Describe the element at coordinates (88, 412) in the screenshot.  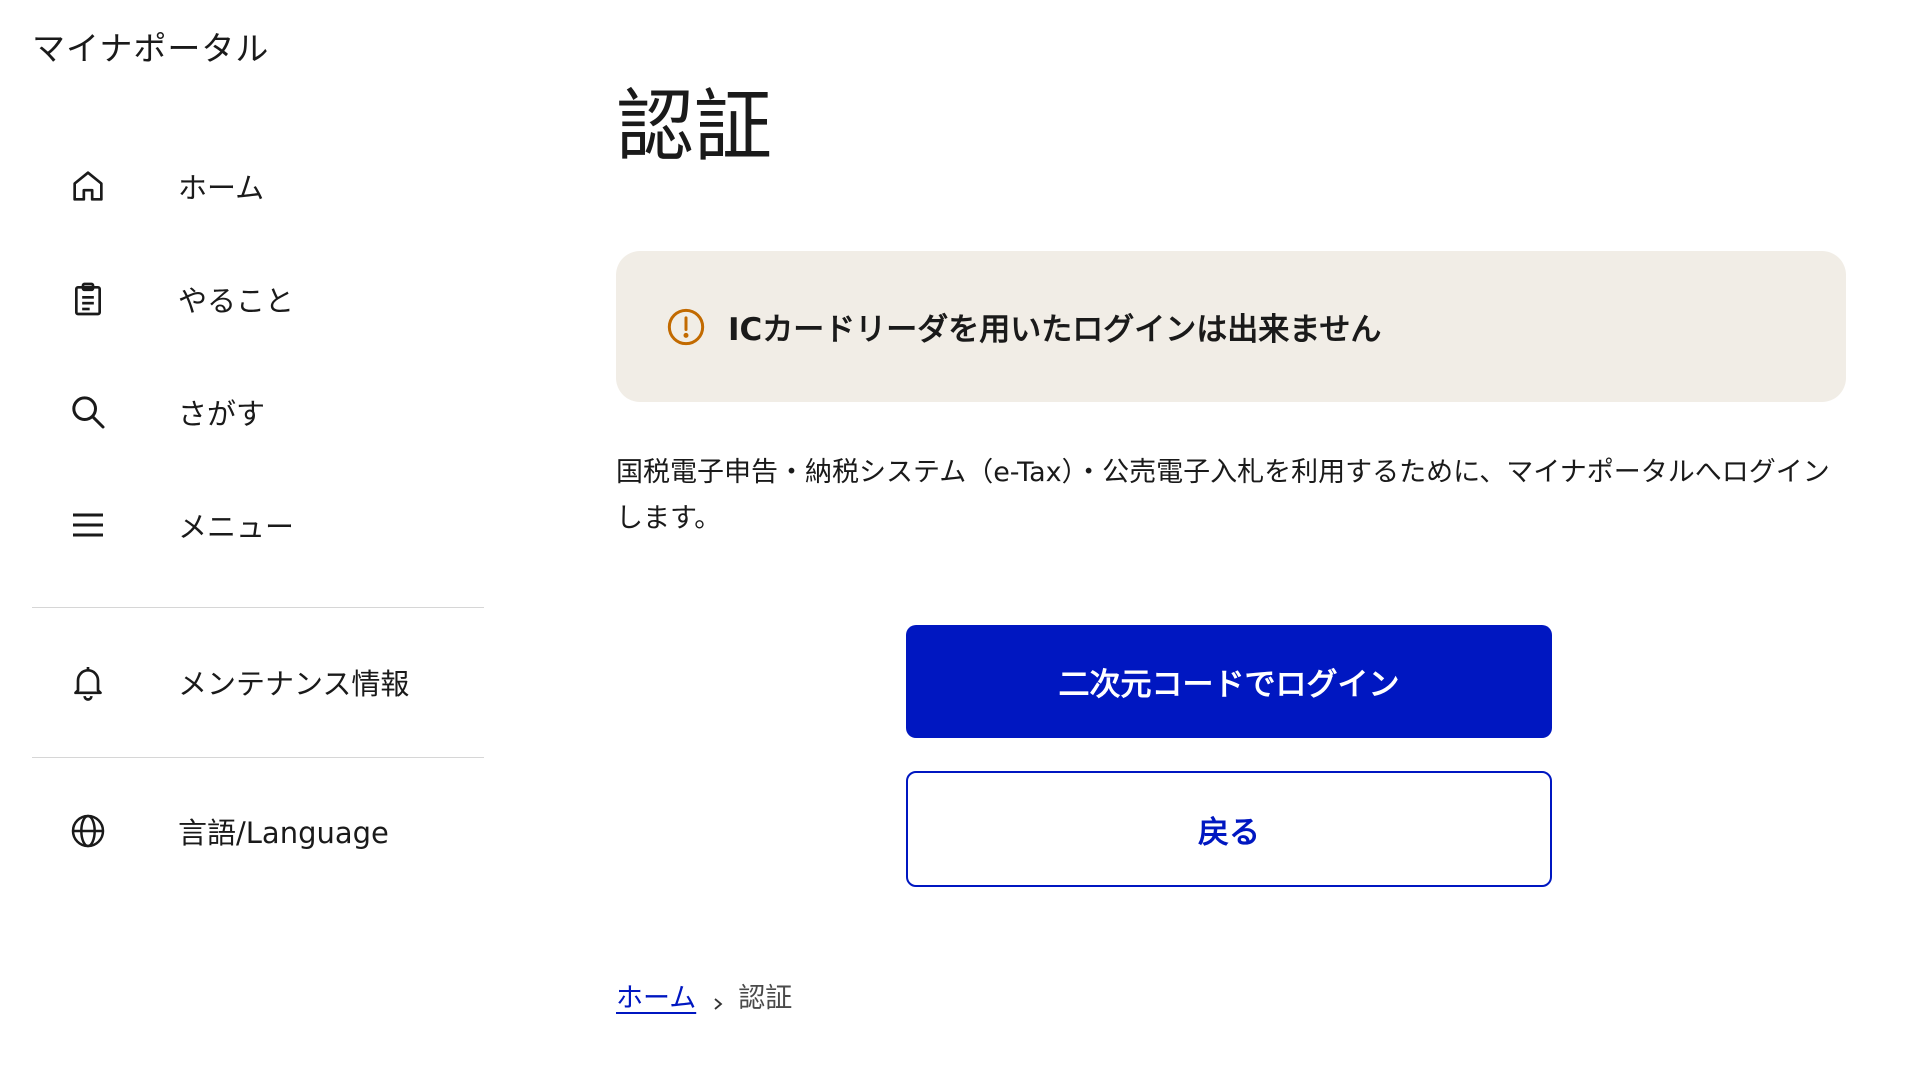
I see `search-icon` at that location.